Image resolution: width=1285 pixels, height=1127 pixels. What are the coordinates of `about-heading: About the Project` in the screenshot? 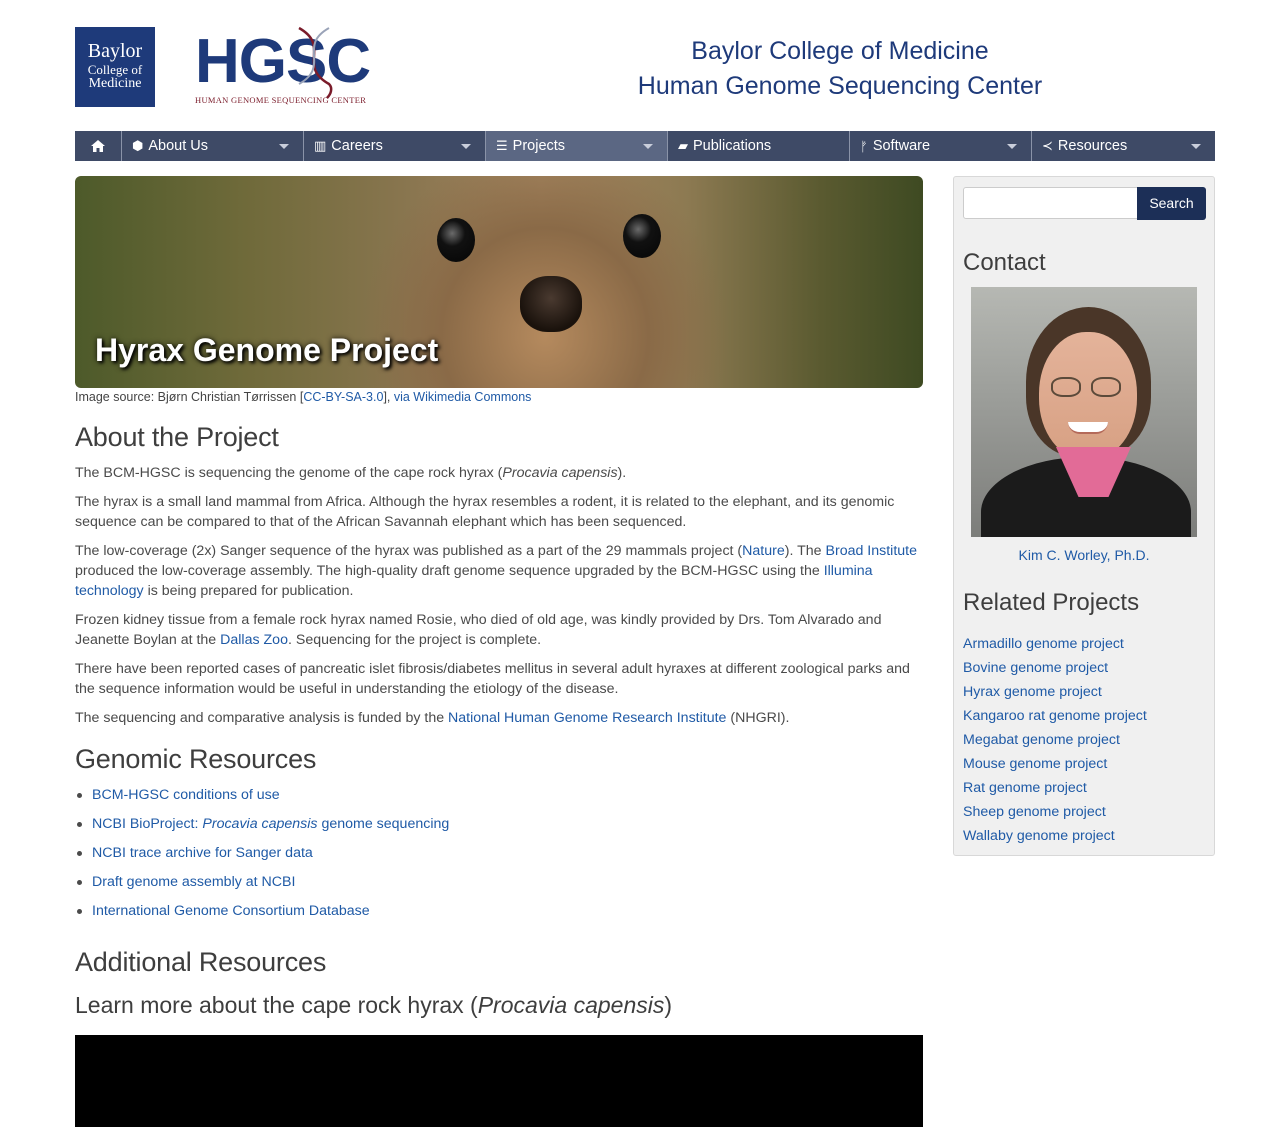 It's located at (177, 437).